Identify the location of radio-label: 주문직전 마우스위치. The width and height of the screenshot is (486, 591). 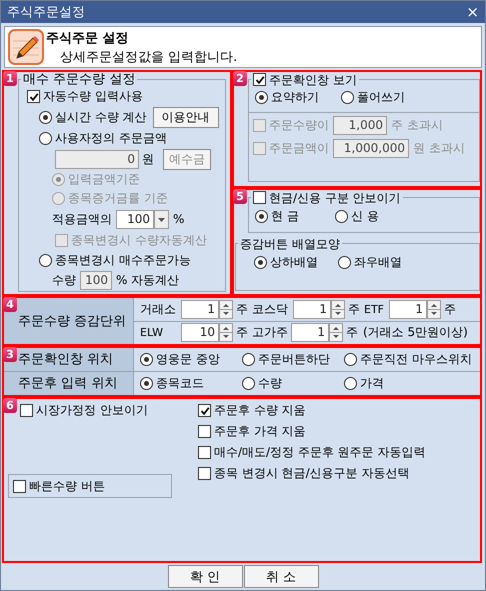
(416, 359).